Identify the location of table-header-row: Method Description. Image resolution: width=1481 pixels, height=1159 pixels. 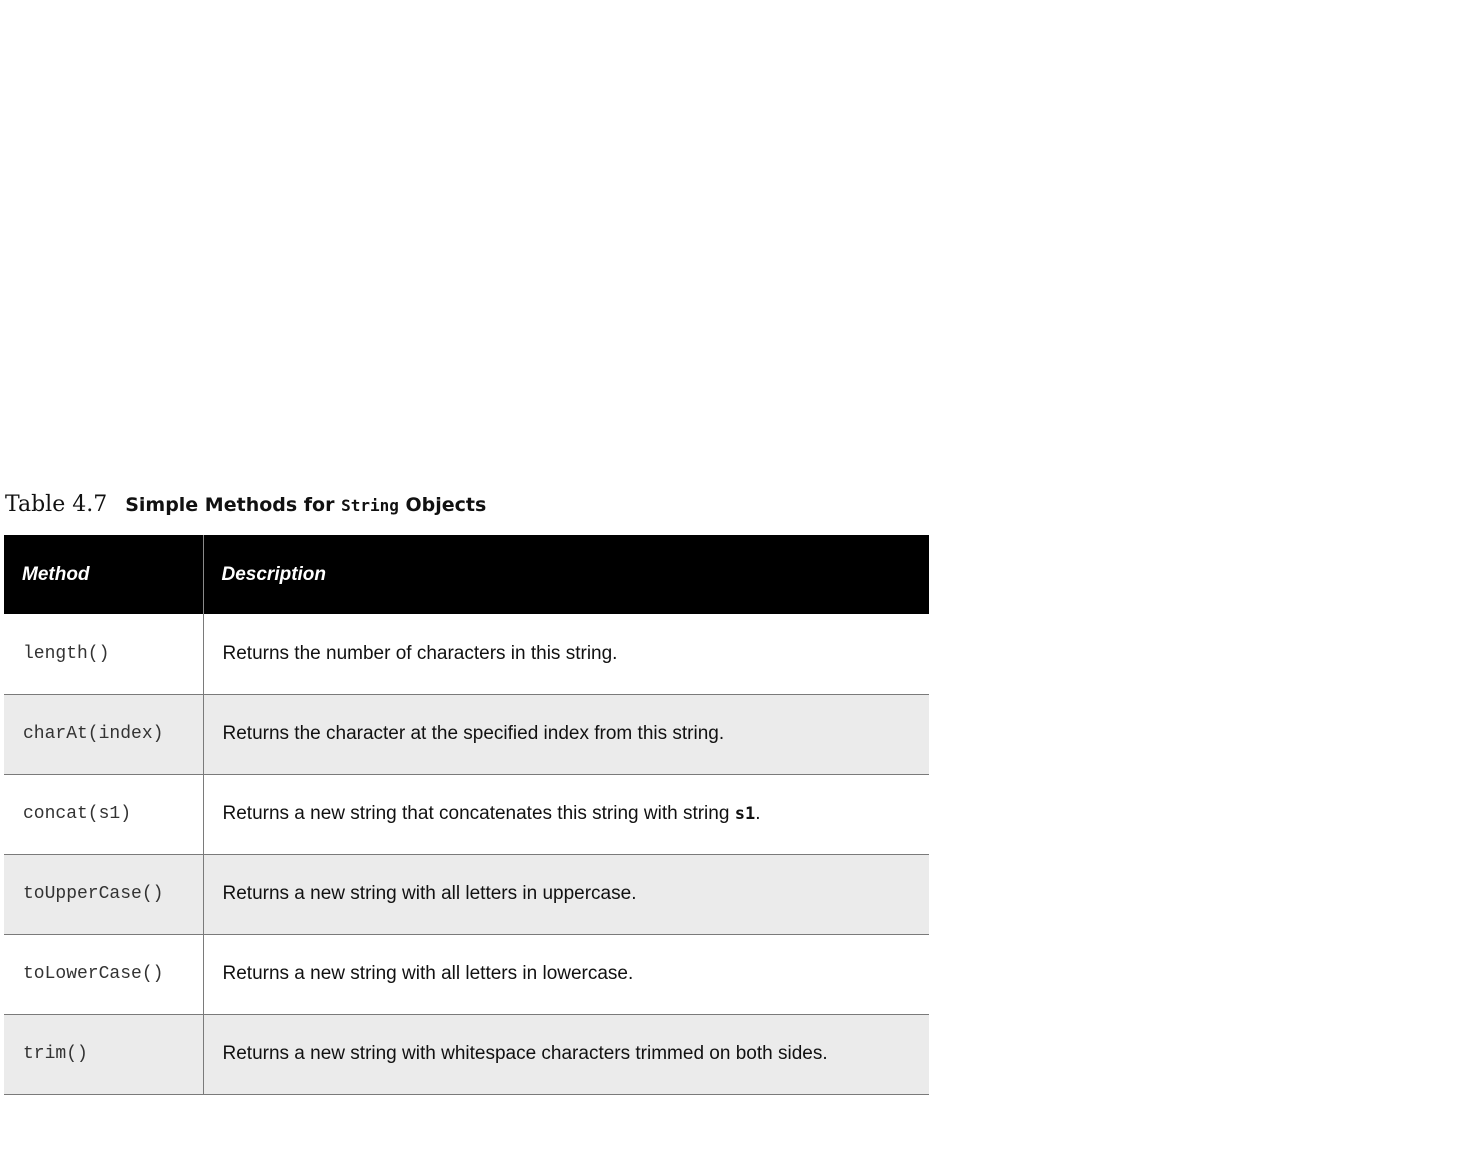
(466, 574).